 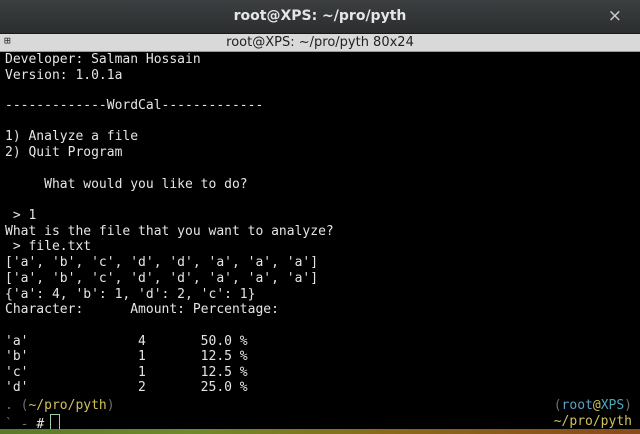 I want to click on output-line: -------------WordCal-------------, so click(x=134, y=105).